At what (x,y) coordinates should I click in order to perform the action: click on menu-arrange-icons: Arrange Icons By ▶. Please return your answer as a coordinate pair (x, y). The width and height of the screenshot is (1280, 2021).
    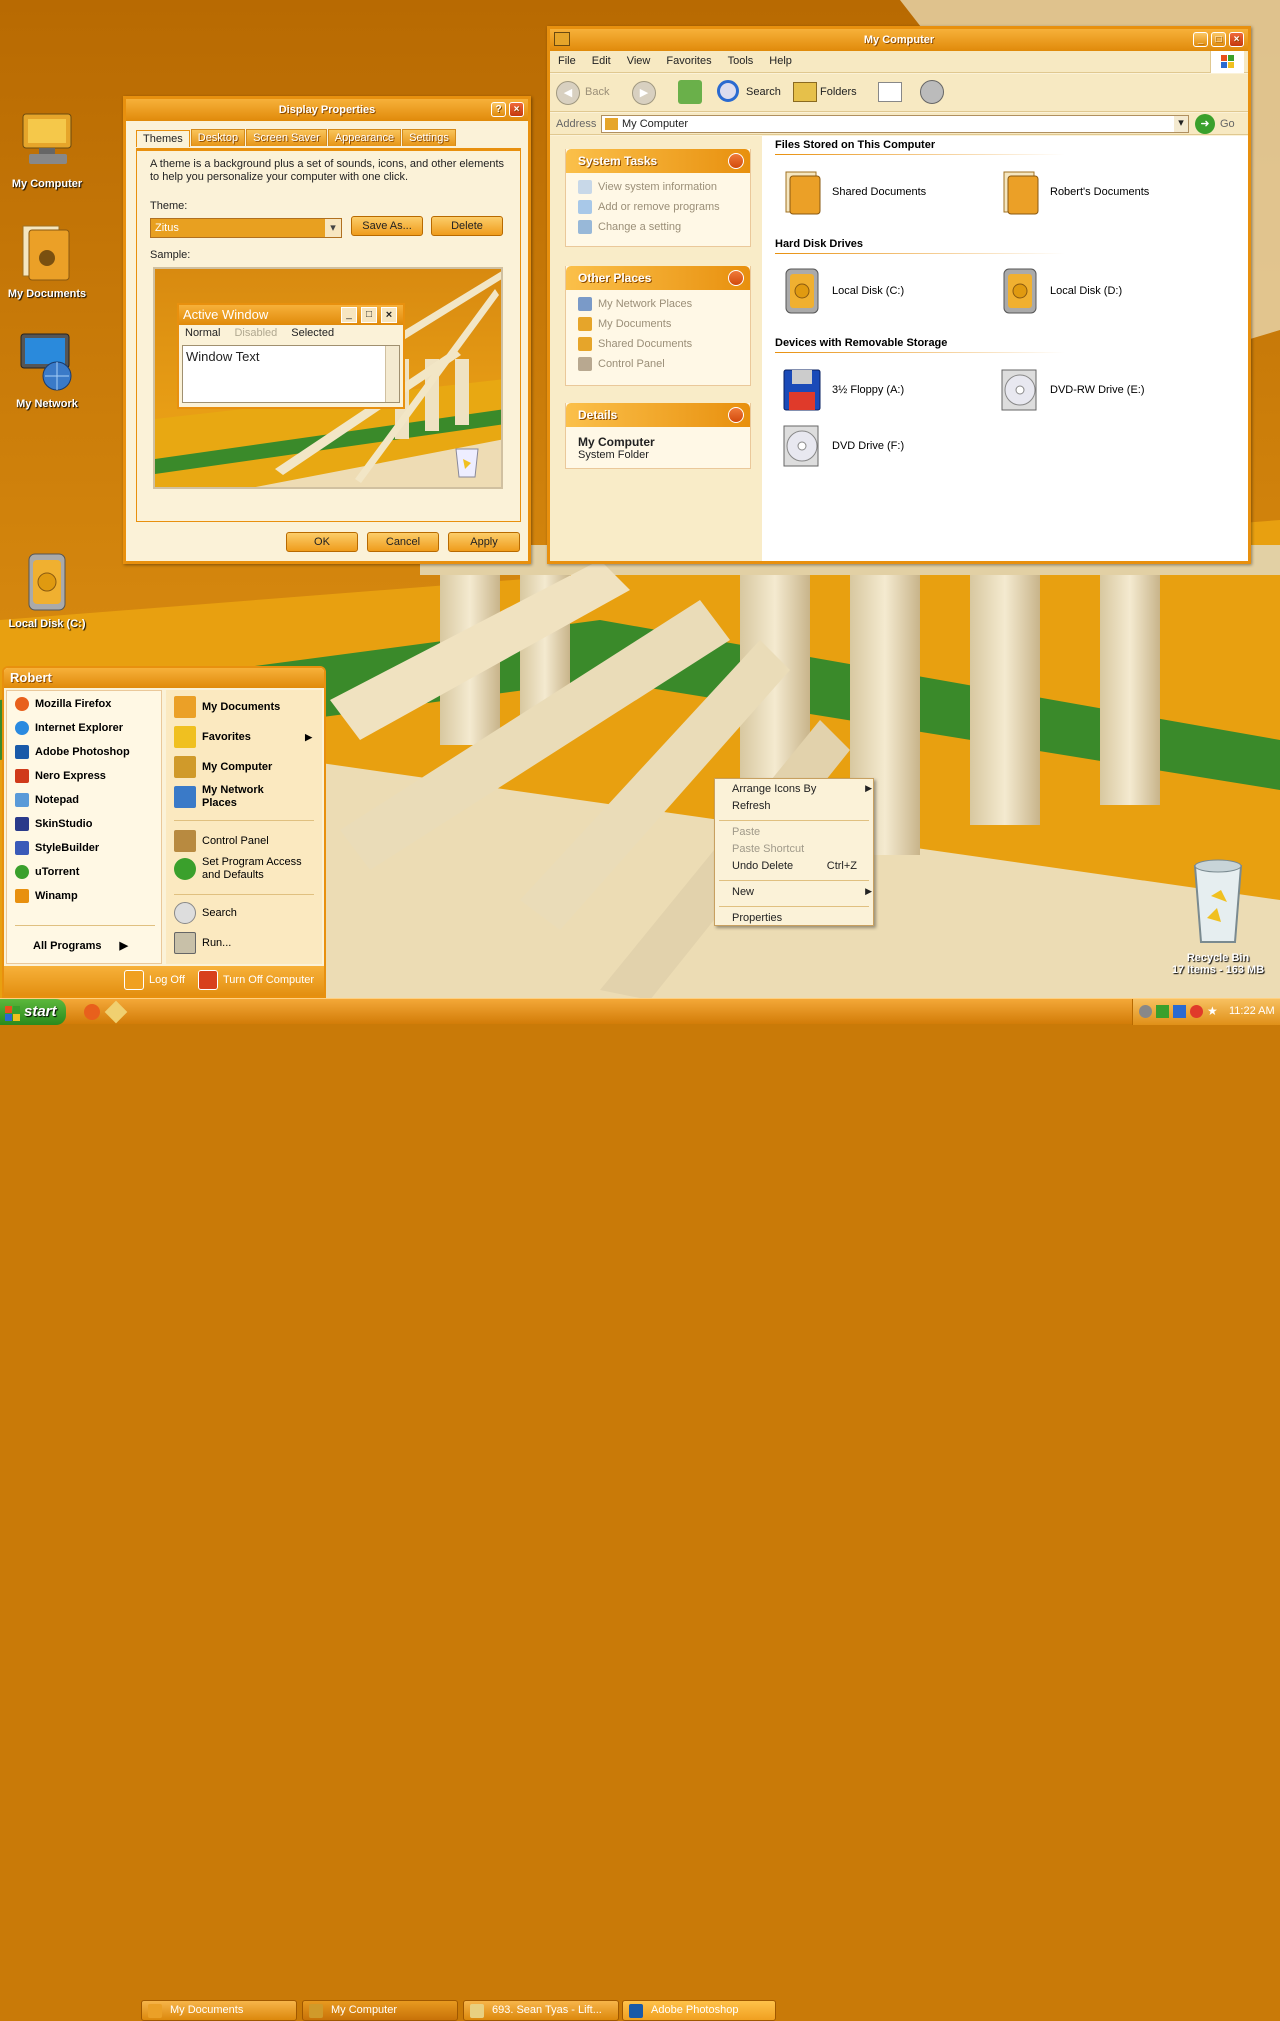
    Looking at the image, I should click on (802, 789).